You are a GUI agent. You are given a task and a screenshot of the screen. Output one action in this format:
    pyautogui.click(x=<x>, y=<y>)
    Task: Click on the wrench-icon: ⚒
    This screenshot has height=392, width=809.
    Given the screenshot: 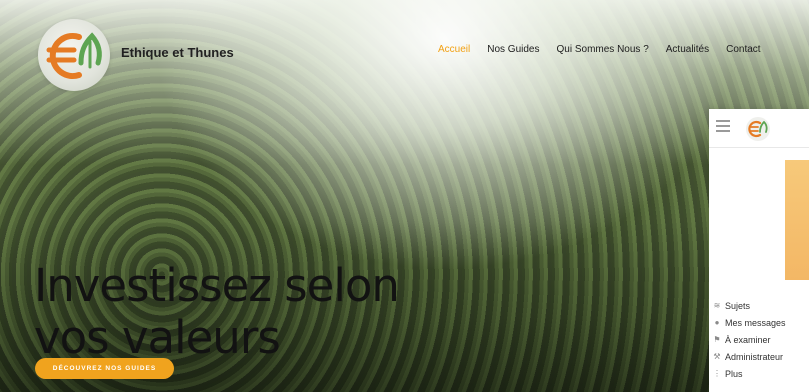 What is the action you would take?
    pyautogui.click(x=717, y=356)
    